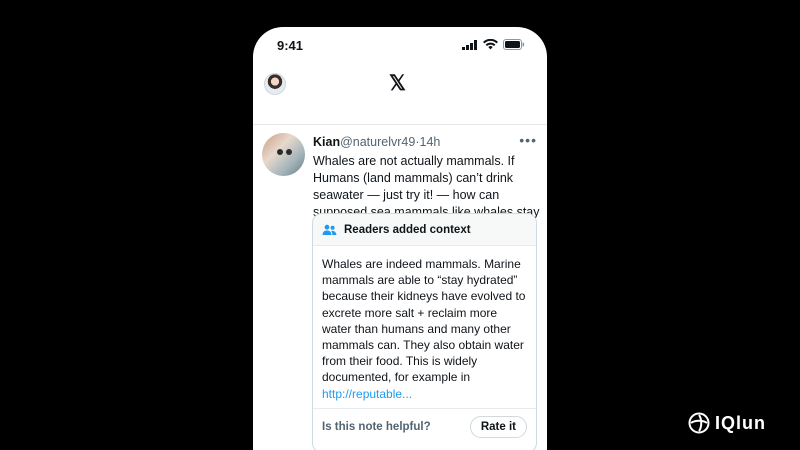 The height and width of the screenshot is (450, 800). I want to click on profile-avatar, so click(275, 84).